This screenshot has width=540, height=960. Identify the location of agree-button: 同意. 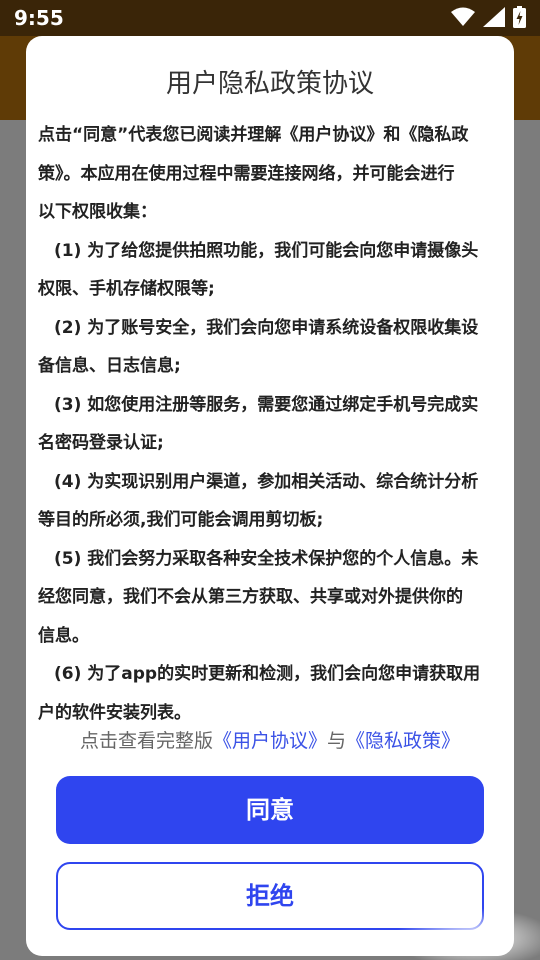
(270, 810).